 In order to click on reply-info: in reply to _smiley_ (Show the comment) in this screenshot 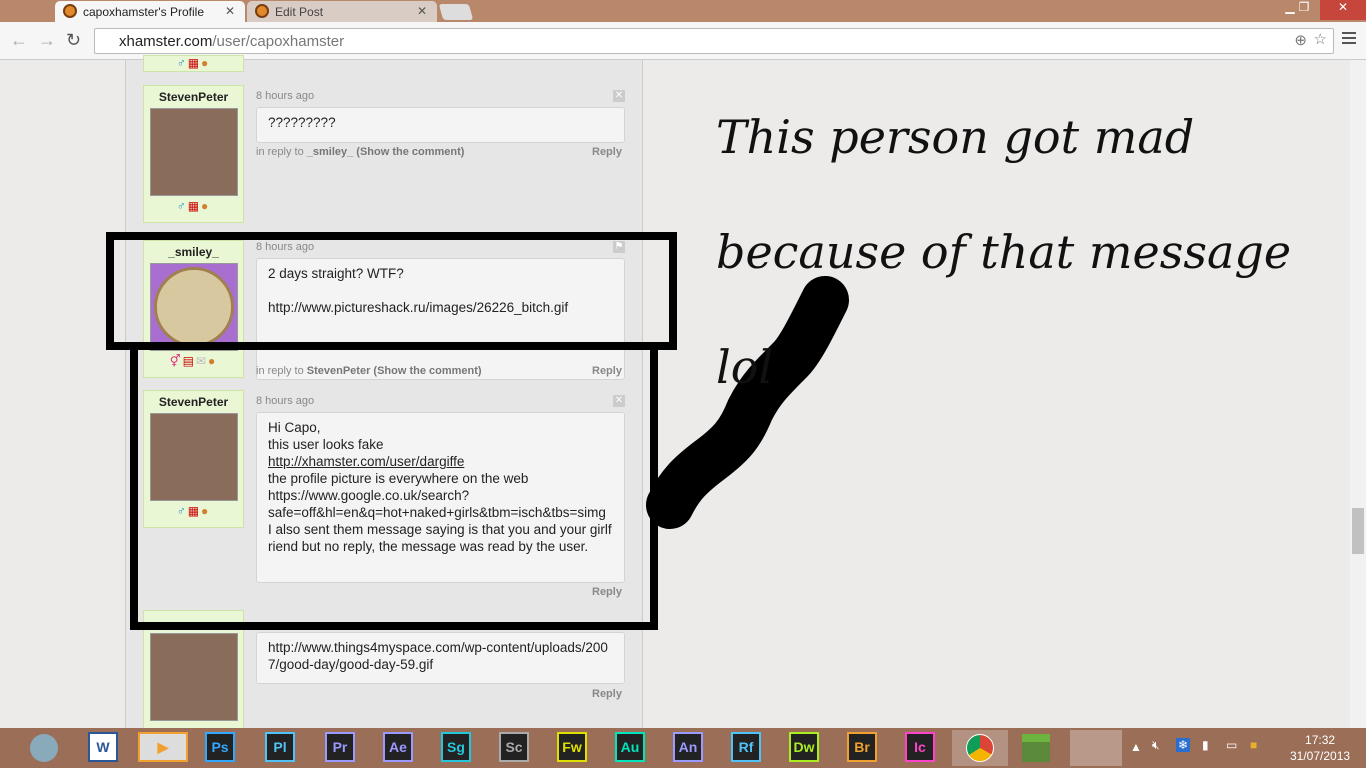, I will do `click(360, 152)`.